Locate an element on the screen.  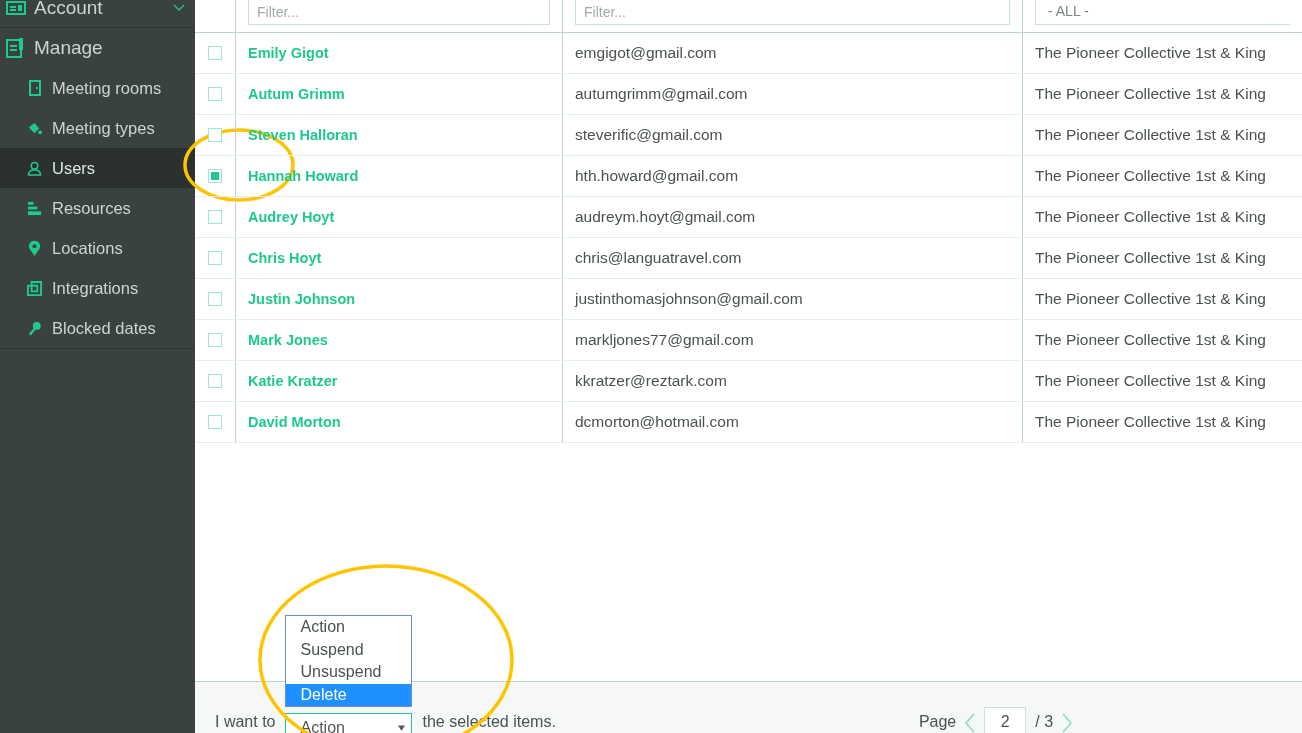
dropdown-option: Suspend is located at coordinates (349, 649).